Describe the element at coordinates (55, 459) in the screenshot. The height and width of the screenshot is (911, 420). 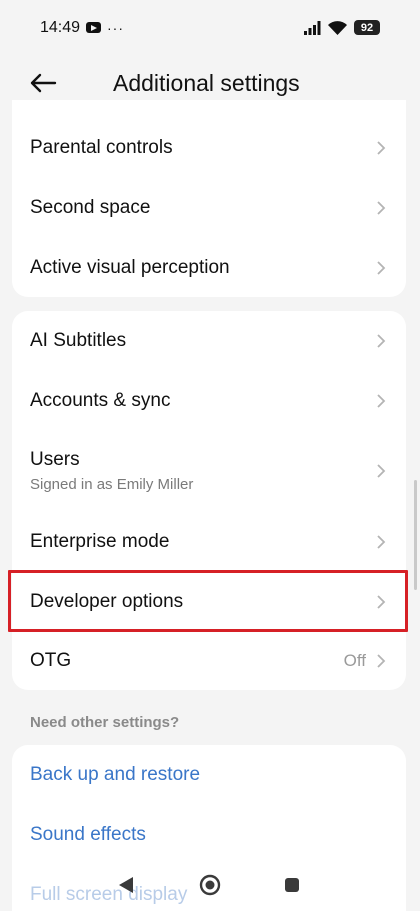
I see `row-label: Users` at that location.